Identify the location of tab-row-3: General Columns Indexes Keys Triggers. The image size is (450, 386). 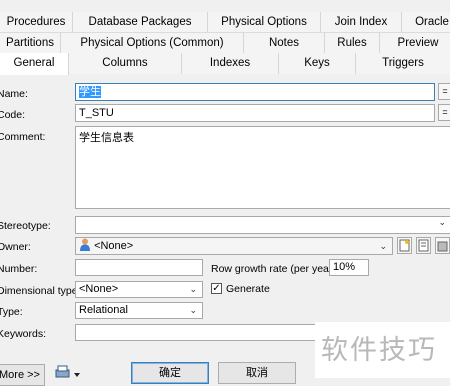
(225, 64).